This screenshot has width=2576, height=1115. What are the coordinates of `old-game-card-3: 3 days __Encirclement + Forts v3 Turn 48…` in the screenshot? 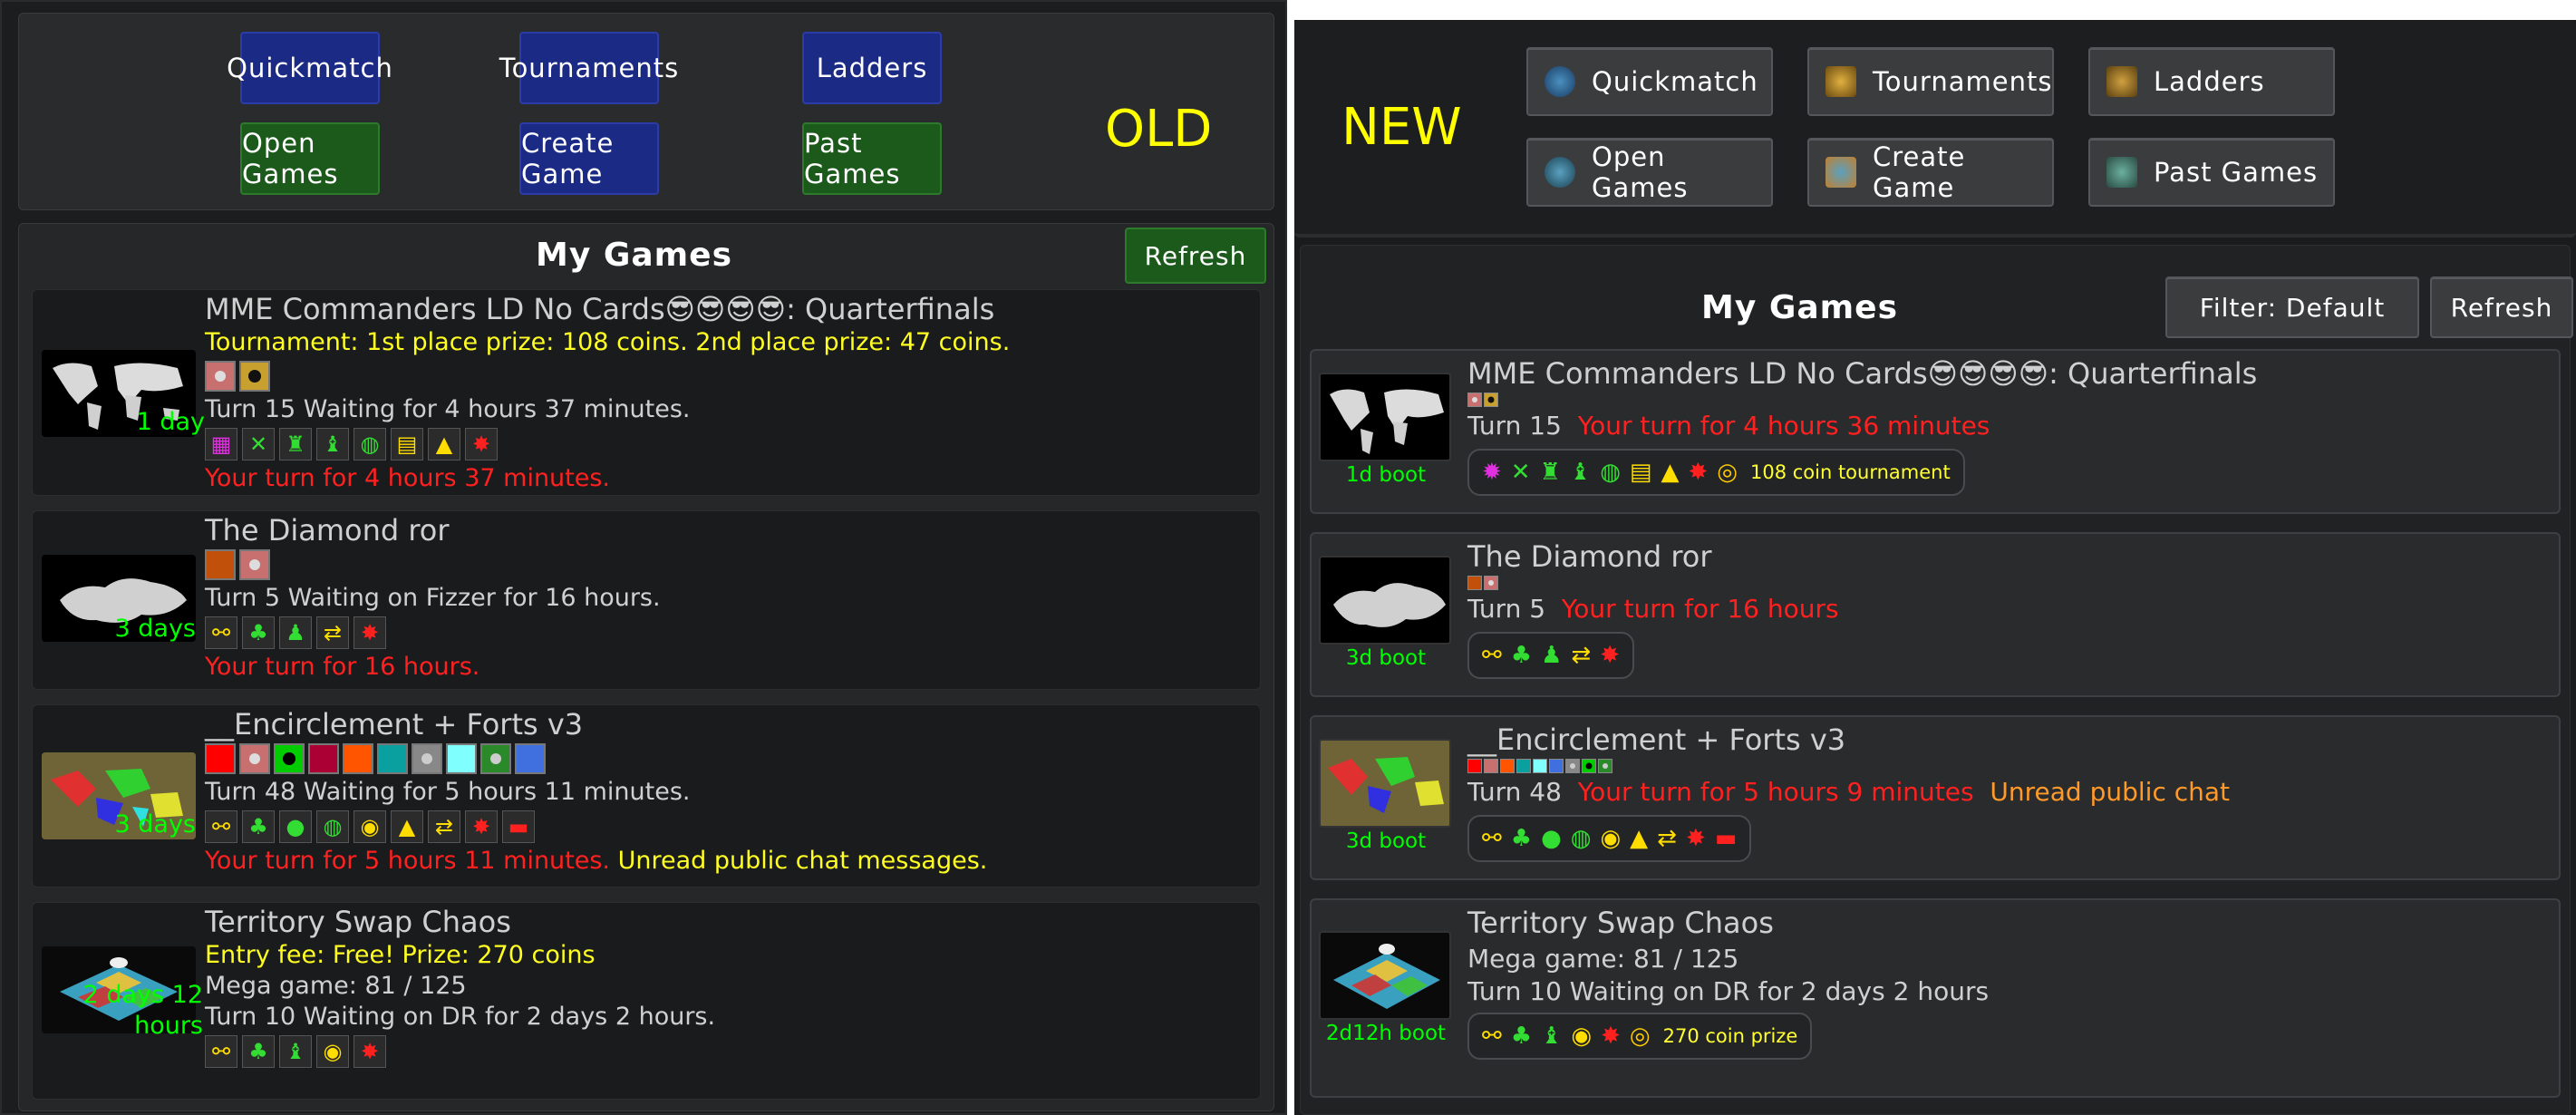 It's located at (646, 796).